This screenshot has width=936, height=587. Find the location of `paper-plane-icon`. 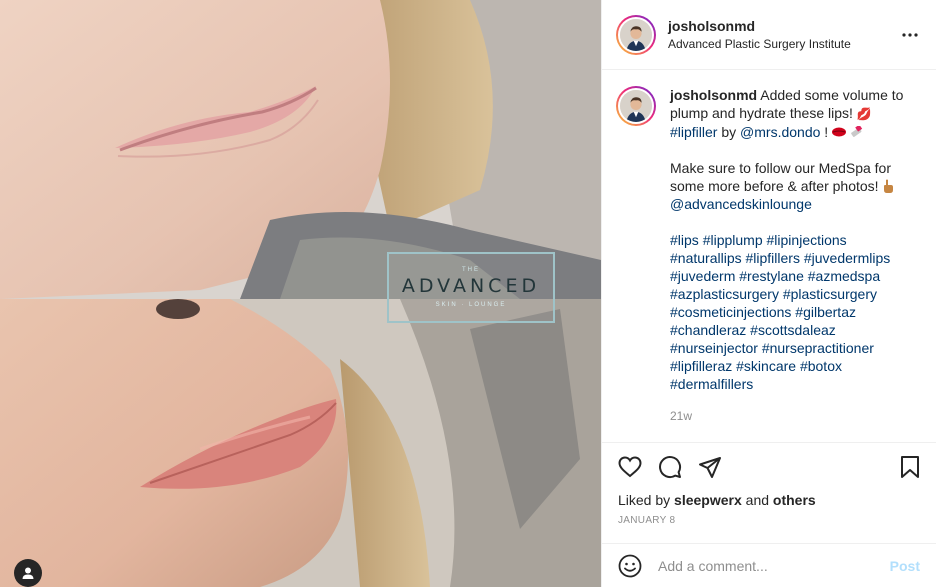

paper-plane-icon is located at coordinates (710, 467).